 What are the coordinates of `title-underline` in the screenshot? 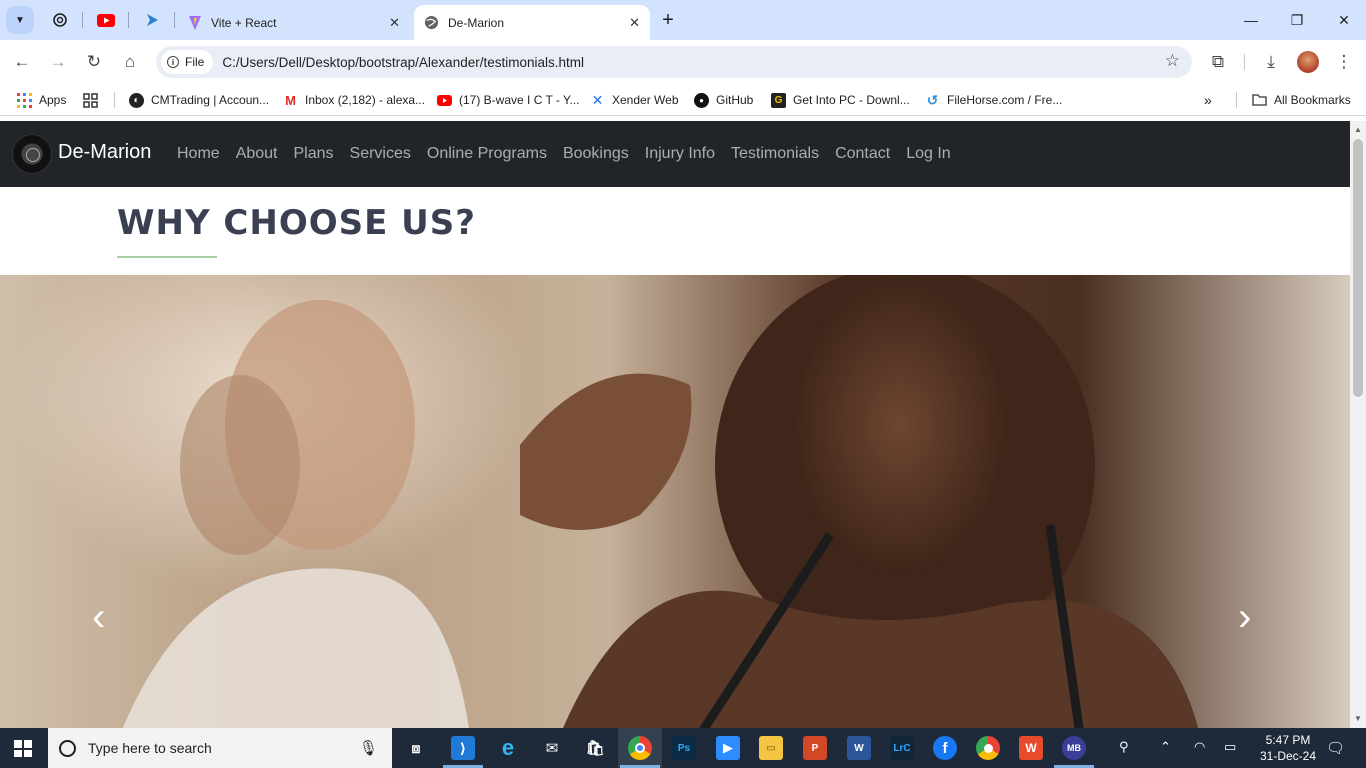 It's located at (167, 257).